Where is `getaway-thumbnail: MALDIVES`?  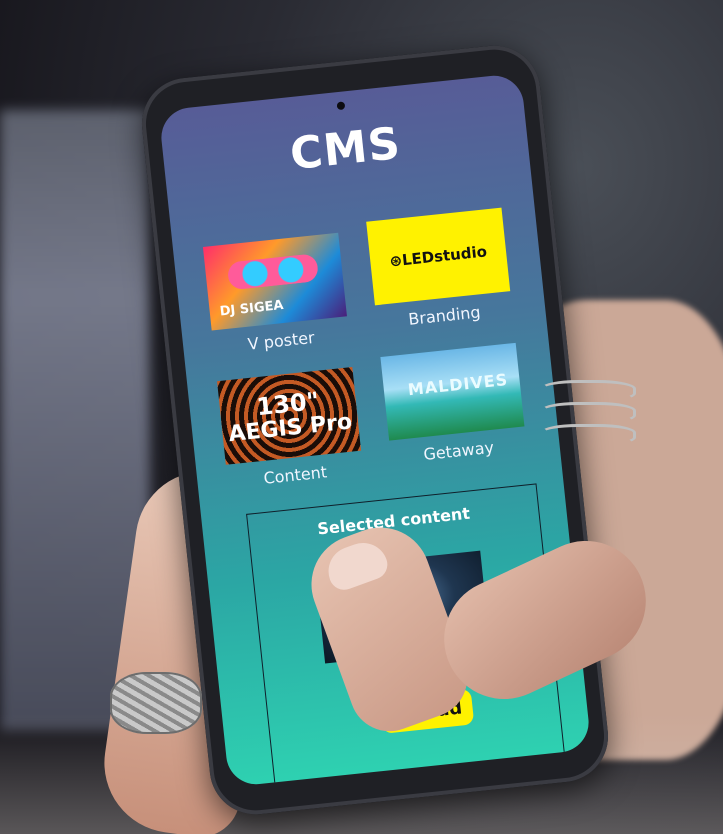
getaway-thumbnail: MALDIVES is located at coordinates (452, 391).